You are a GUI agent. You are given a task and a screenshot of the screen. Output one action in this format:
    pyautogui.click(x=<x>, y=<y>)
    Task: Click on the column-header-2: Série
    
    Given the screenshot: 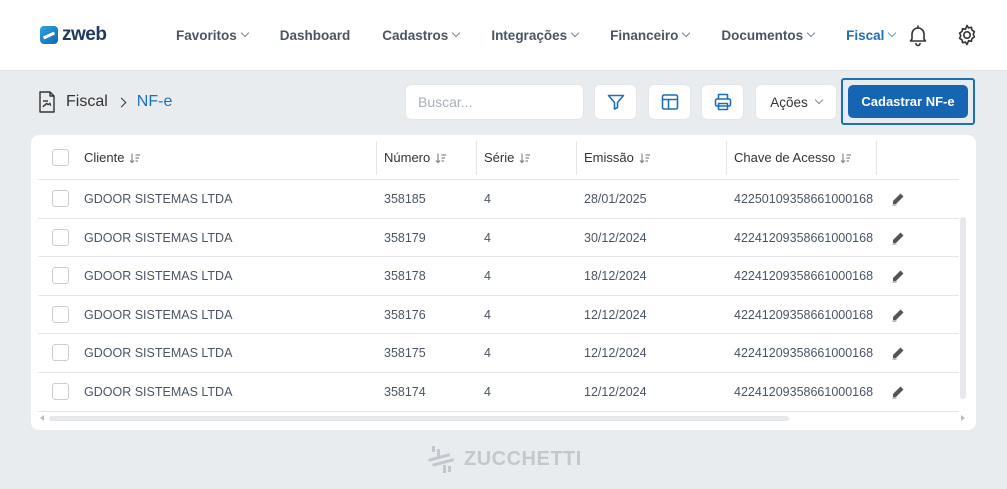 What is the action you would take?
    pyautogui.click(x=507, y=157)
    